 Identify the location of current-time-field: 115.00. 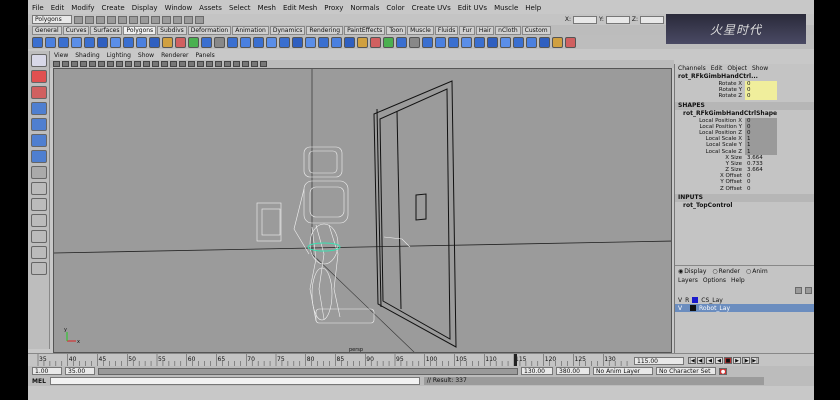
(659, 361).